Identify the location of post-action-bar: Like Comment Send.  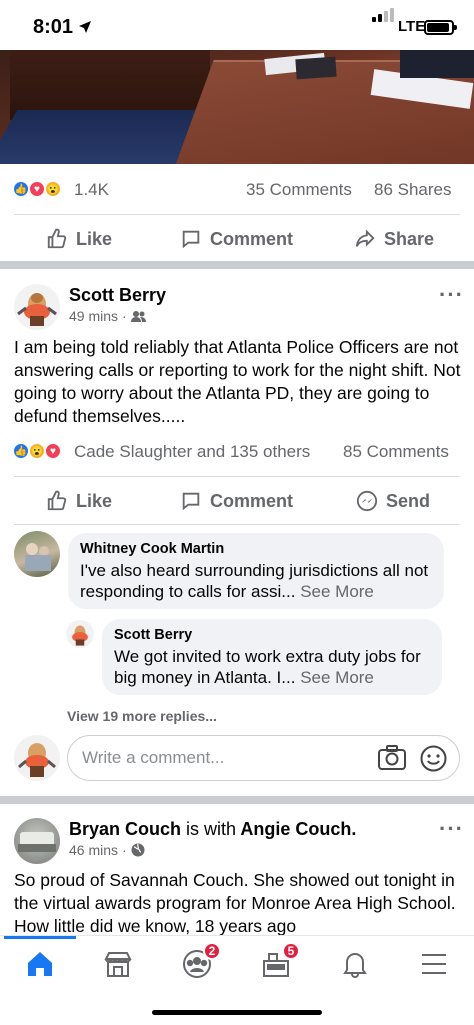
(237, 501).